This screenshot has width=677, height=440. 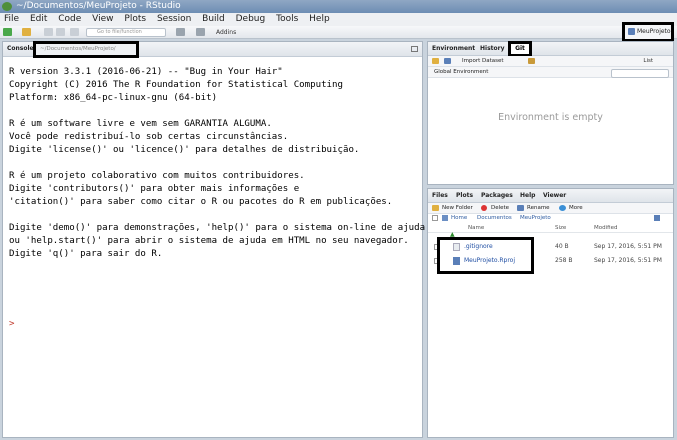 What do you see at coordinates (435, 61) in the screenshot?
I see `load-workspace-icon` at bounding box center [435, 61].